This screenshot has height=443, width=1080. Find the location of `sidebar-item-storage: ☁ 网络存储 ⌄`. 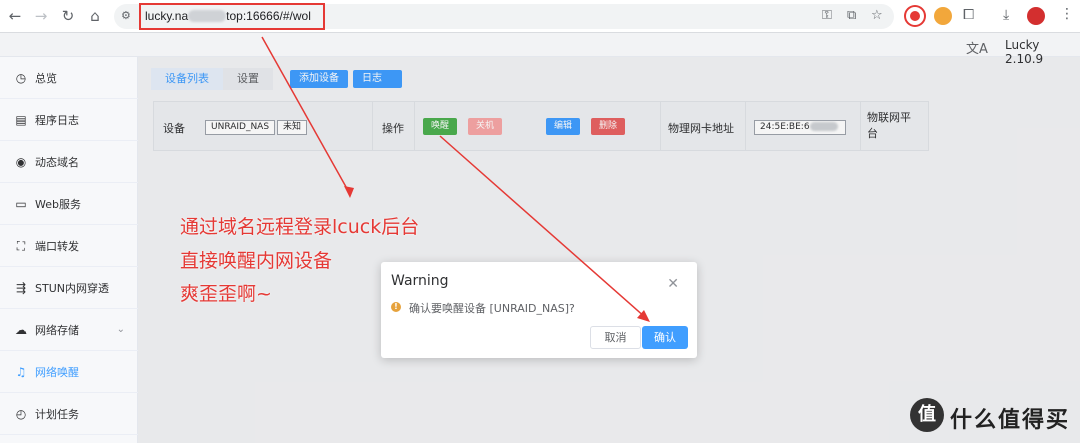

sidebar-item-storage: ☁ 网络存储 ⌄ is located at coordinates (69, 330).